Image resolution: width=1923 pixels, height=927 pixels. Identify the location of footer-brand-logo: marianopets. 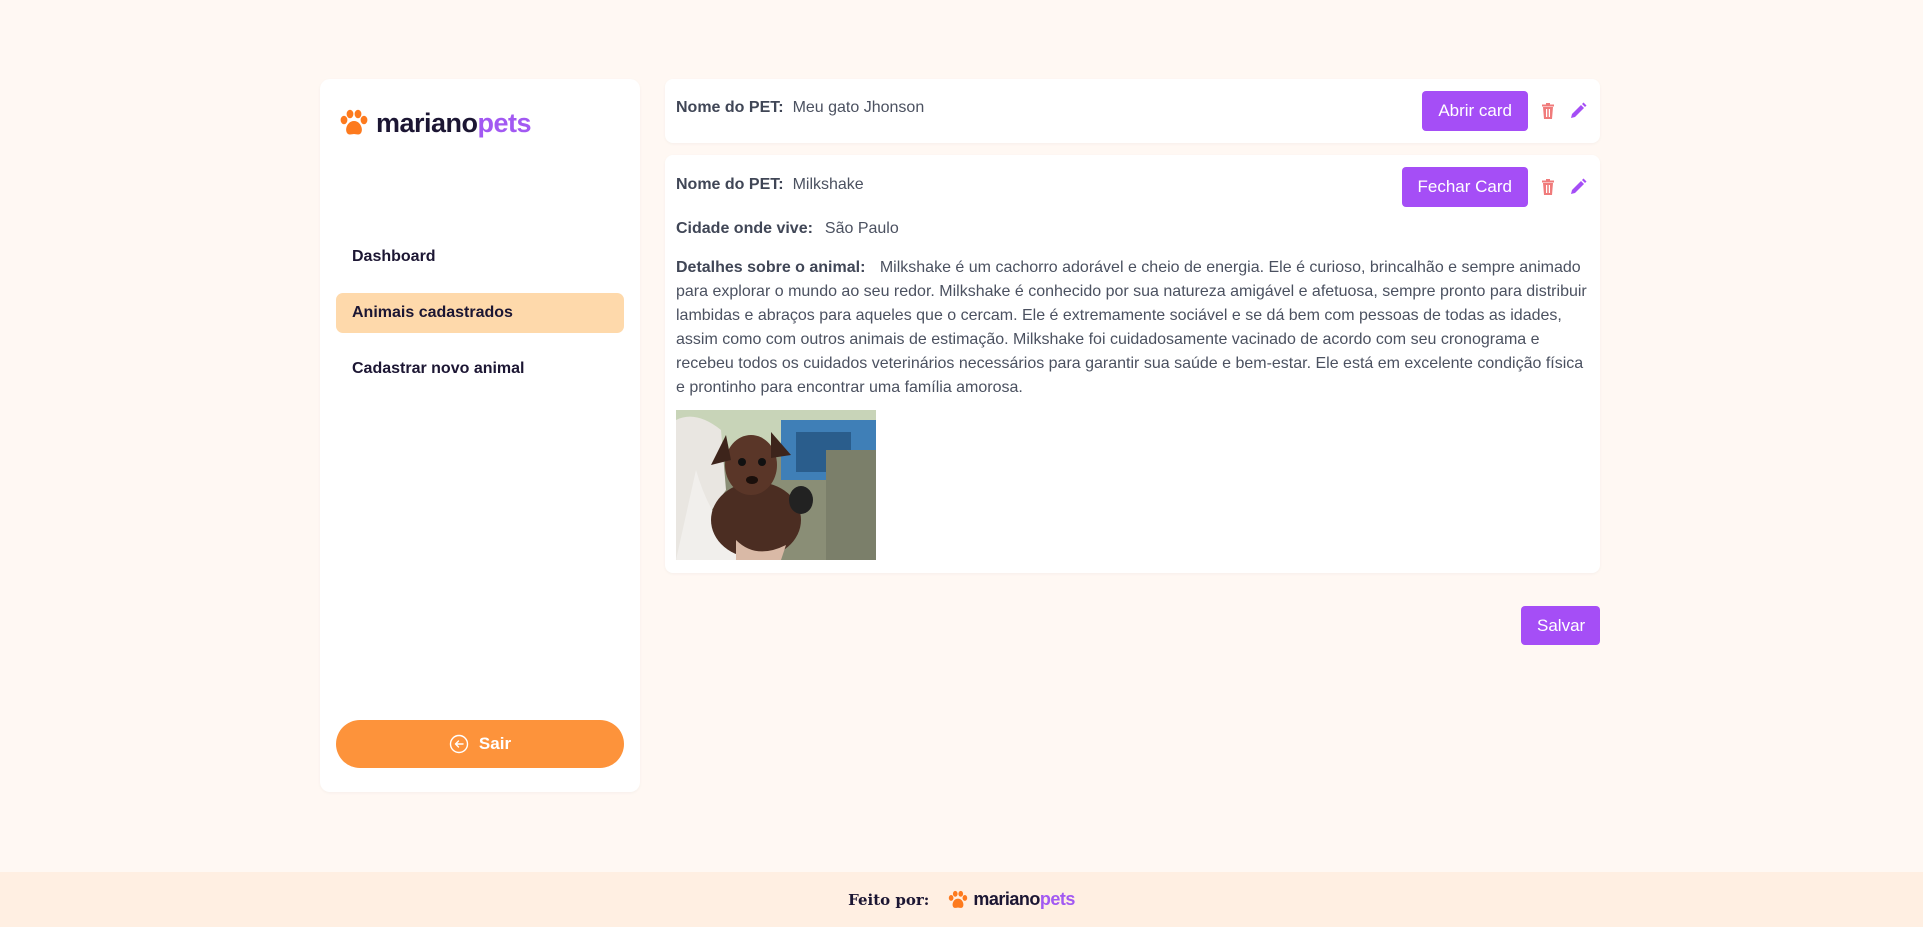
(1011, 900).